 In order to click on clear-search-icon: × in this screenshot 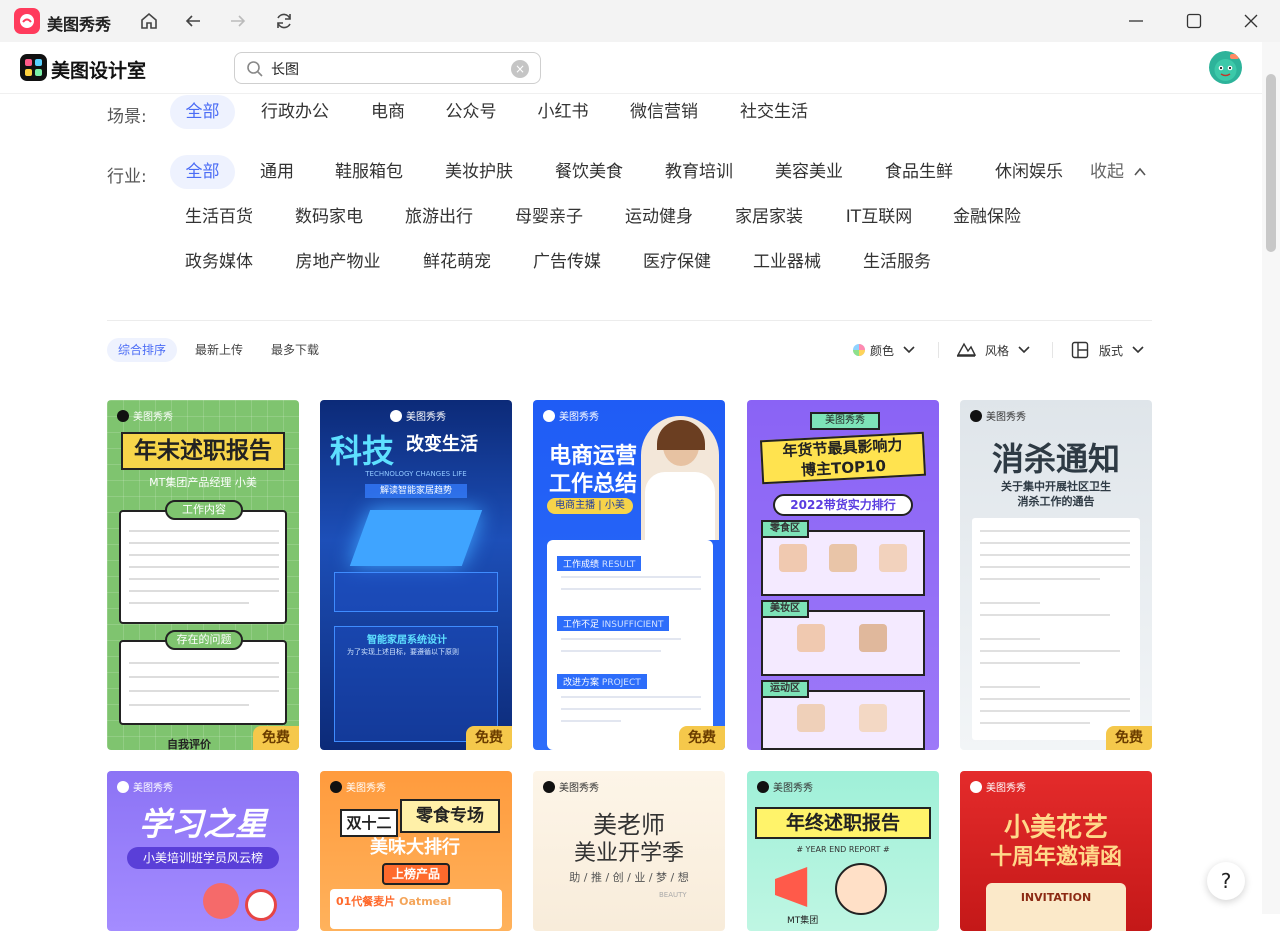, I will do `click(520, 69)`.